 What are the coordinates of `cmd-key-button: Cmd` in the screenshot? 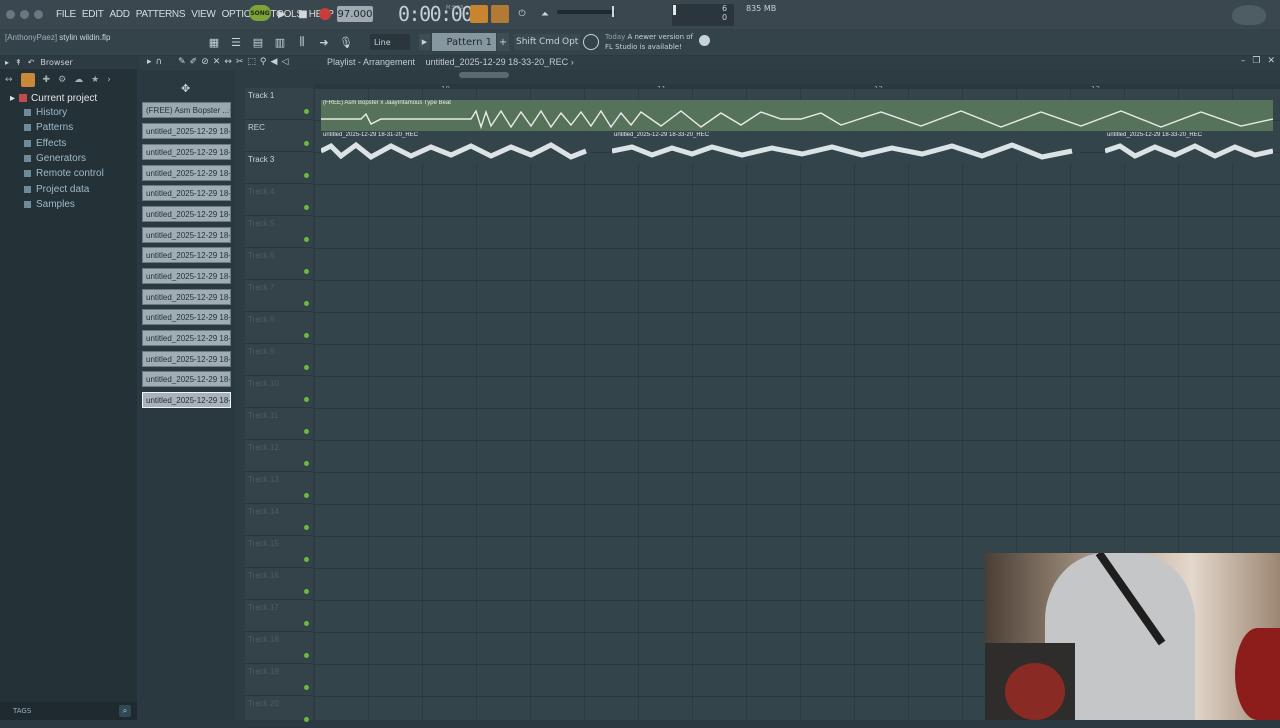 It's located at (549, 42).